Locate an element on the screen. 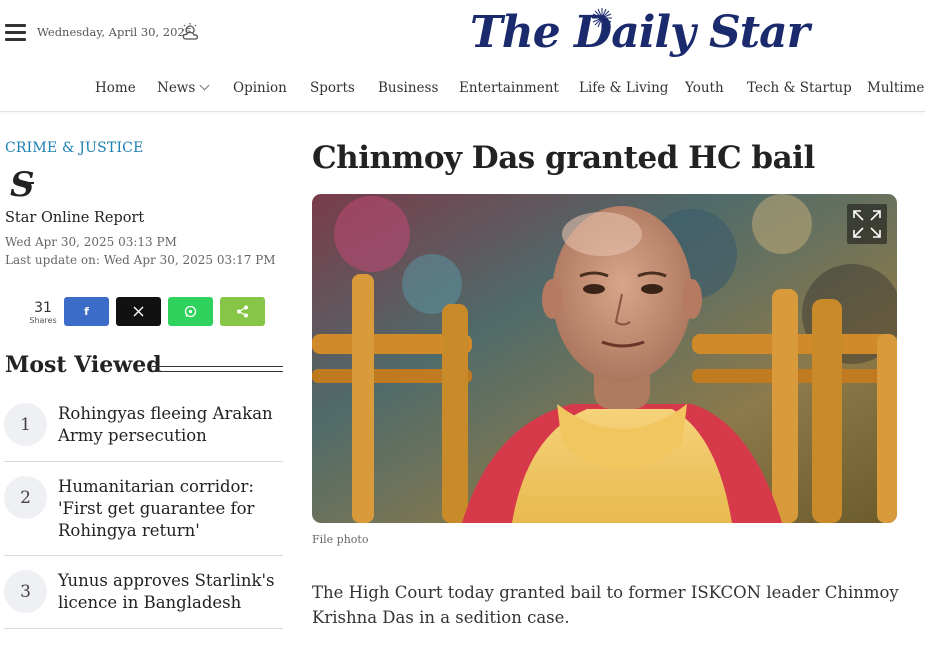 Image resolution: width=925 pixels, height=646 pixels. title-line: Rohingya return' is located at coordinates (129, 530).